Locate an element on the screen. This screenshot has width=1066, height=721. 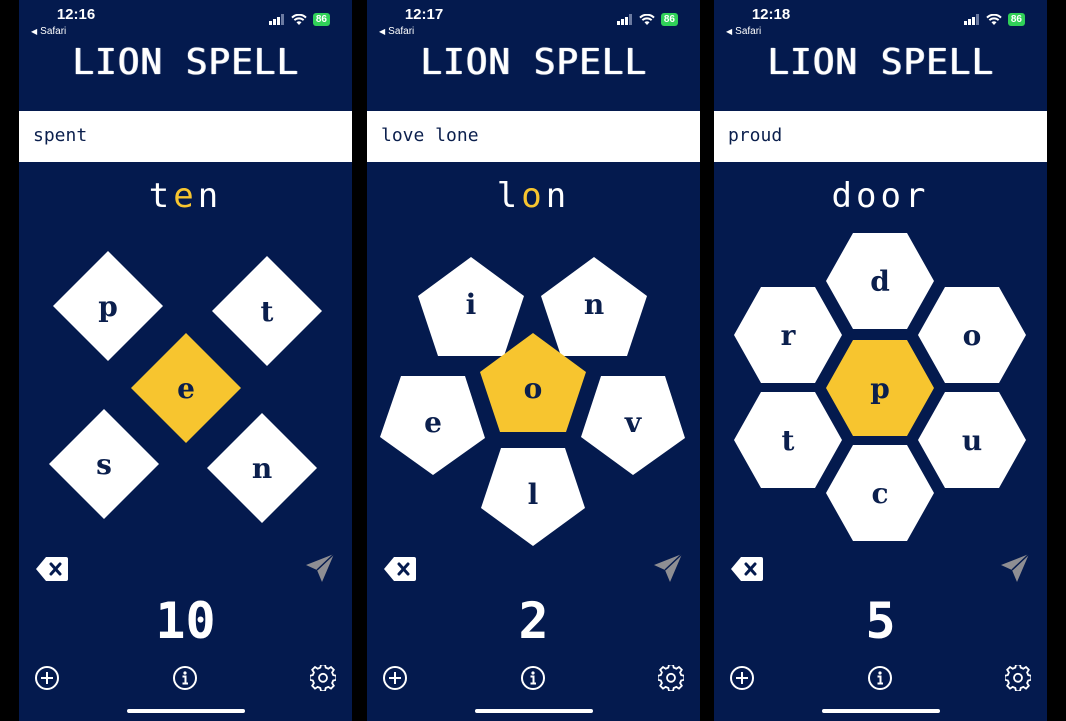
tile-letter: i is located at coordinates (471, 304).